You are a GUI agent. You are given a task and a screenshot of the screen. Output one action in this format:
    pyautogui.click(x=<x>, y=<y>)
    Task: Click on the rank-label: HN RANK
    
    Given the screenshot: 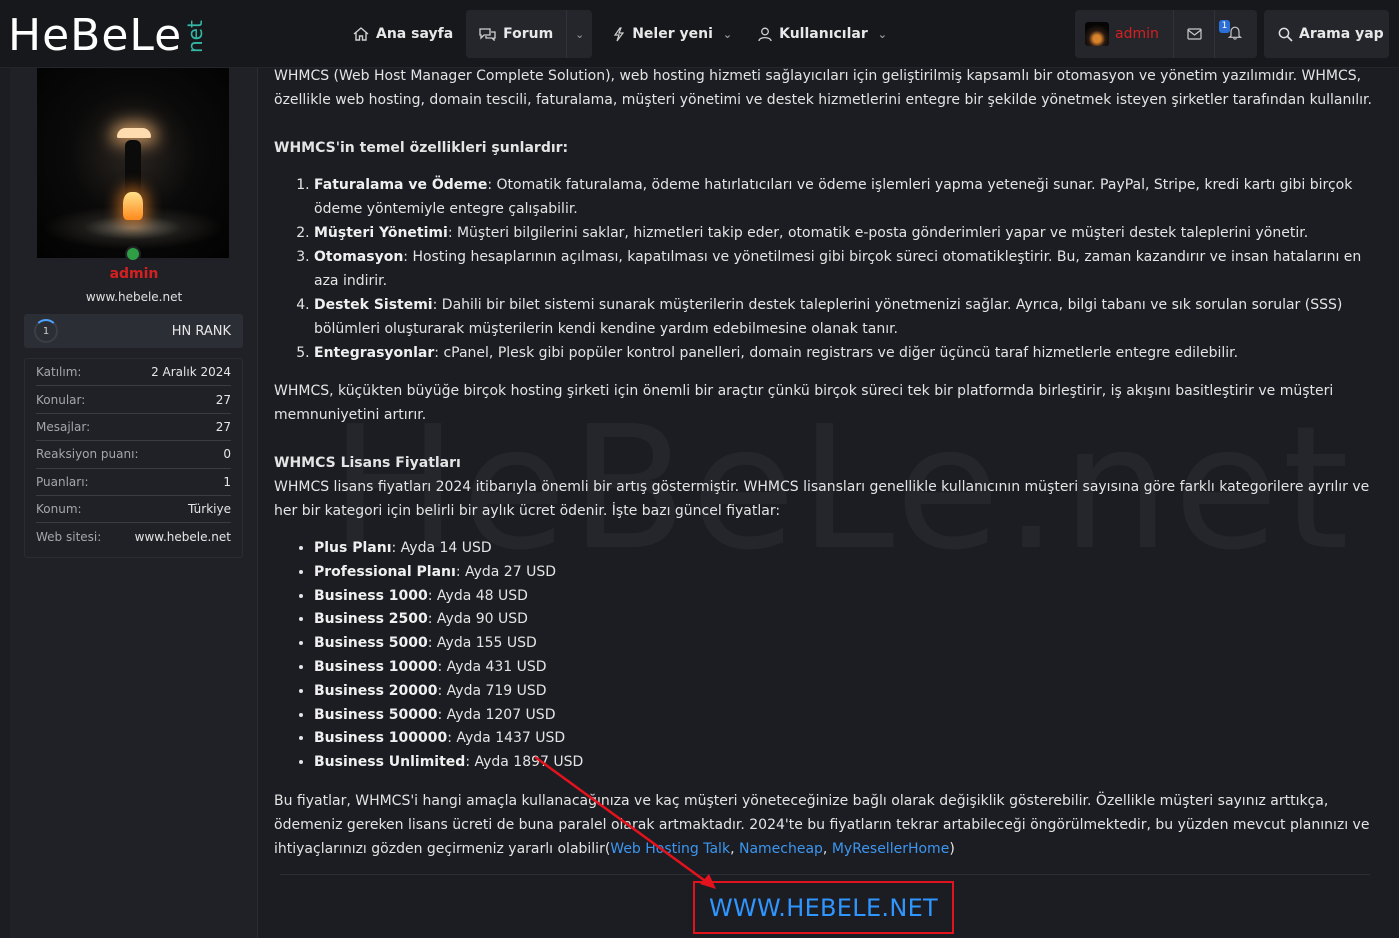 What is the action you would take?
    pyautogui.click(x=201, y=331)
    